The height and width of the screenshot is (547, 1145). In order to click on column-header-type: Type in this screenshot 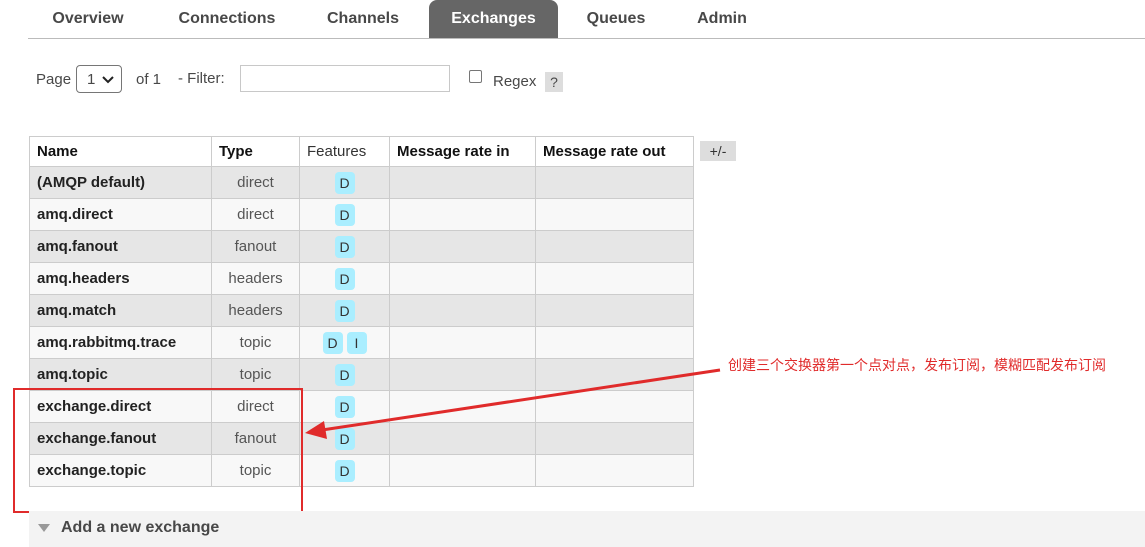, I will do `click(255, 151)`.